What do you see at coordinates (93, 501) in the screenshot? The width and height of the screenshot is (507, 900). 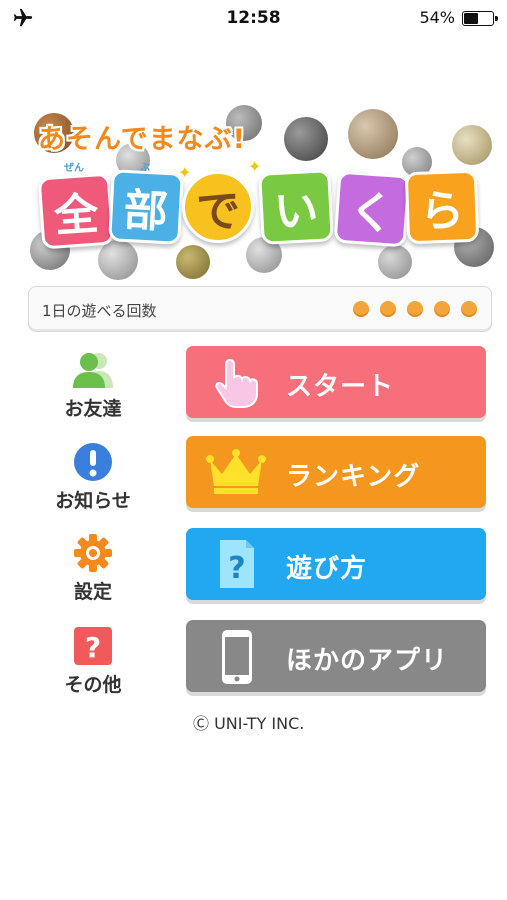 I see `side-menu-label: お知らせ` at bounding box center [93, 501].